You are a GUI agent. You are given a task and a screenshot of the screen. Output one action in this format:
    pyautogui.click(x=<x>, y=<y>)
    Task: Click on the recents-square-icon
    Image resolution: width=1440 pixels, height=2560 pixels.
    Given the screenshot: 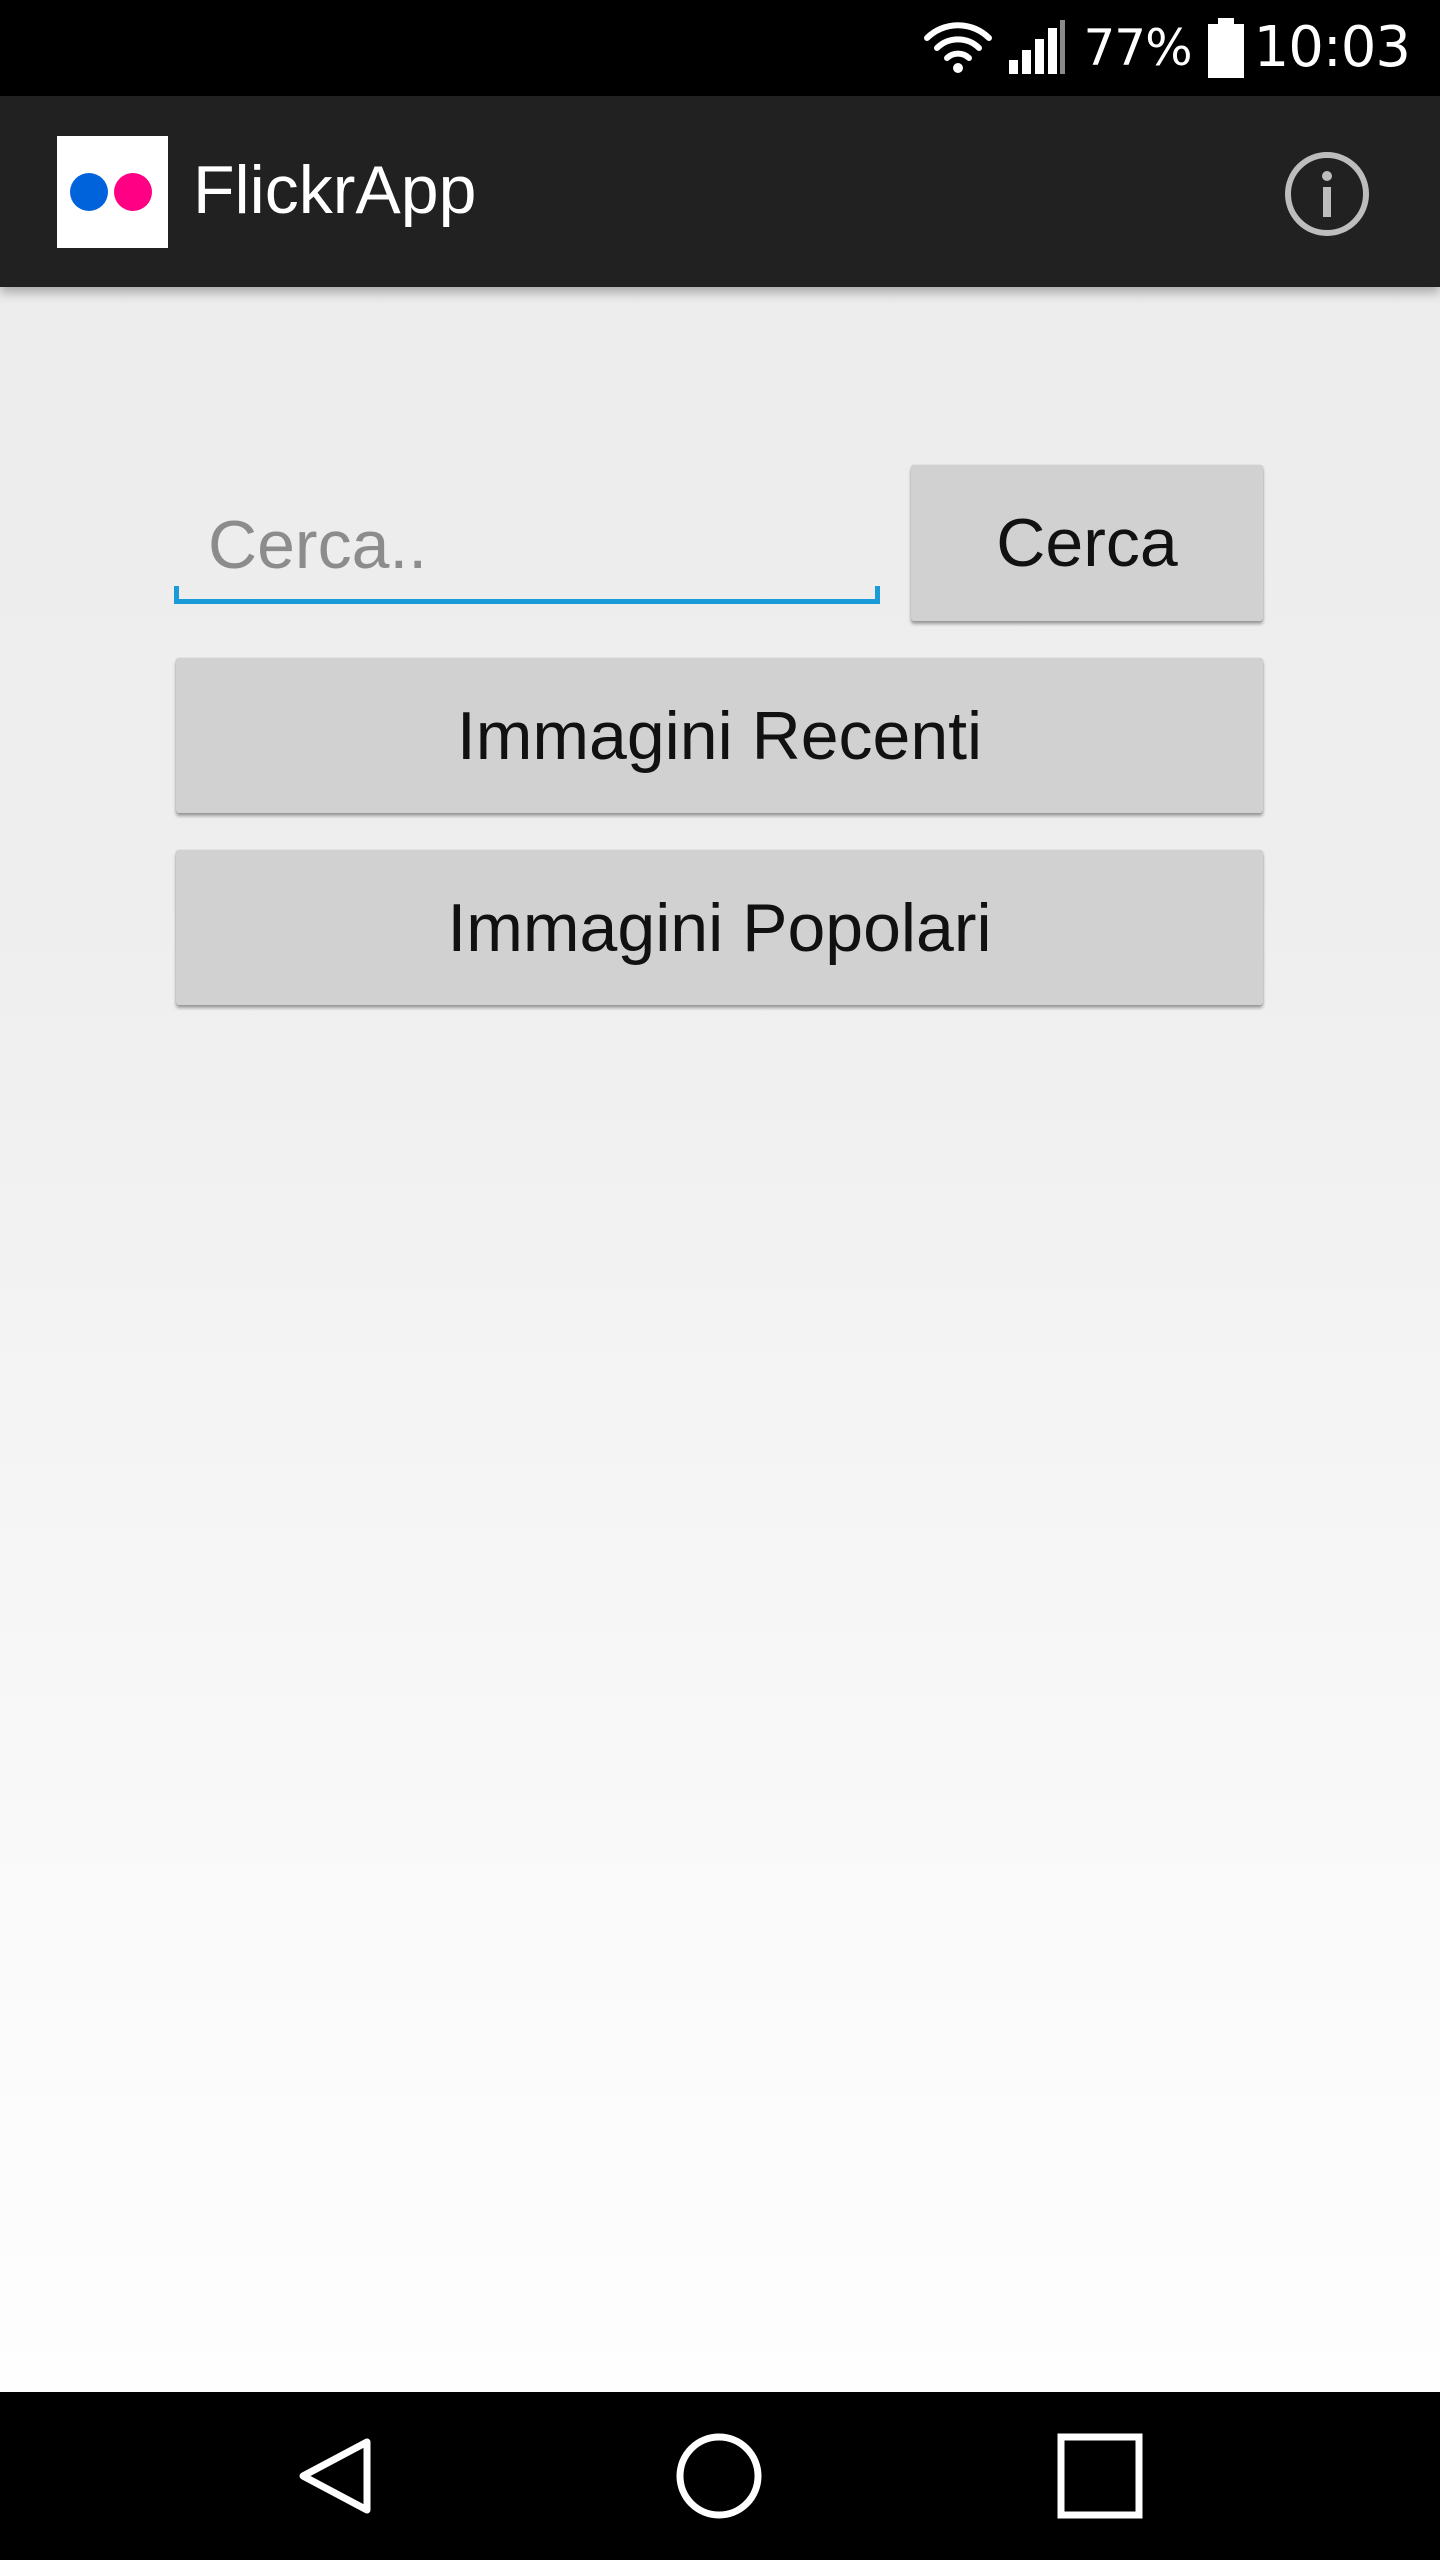 What is the action you would take?
    pyautogui.click(x=1100, y=2476)
    